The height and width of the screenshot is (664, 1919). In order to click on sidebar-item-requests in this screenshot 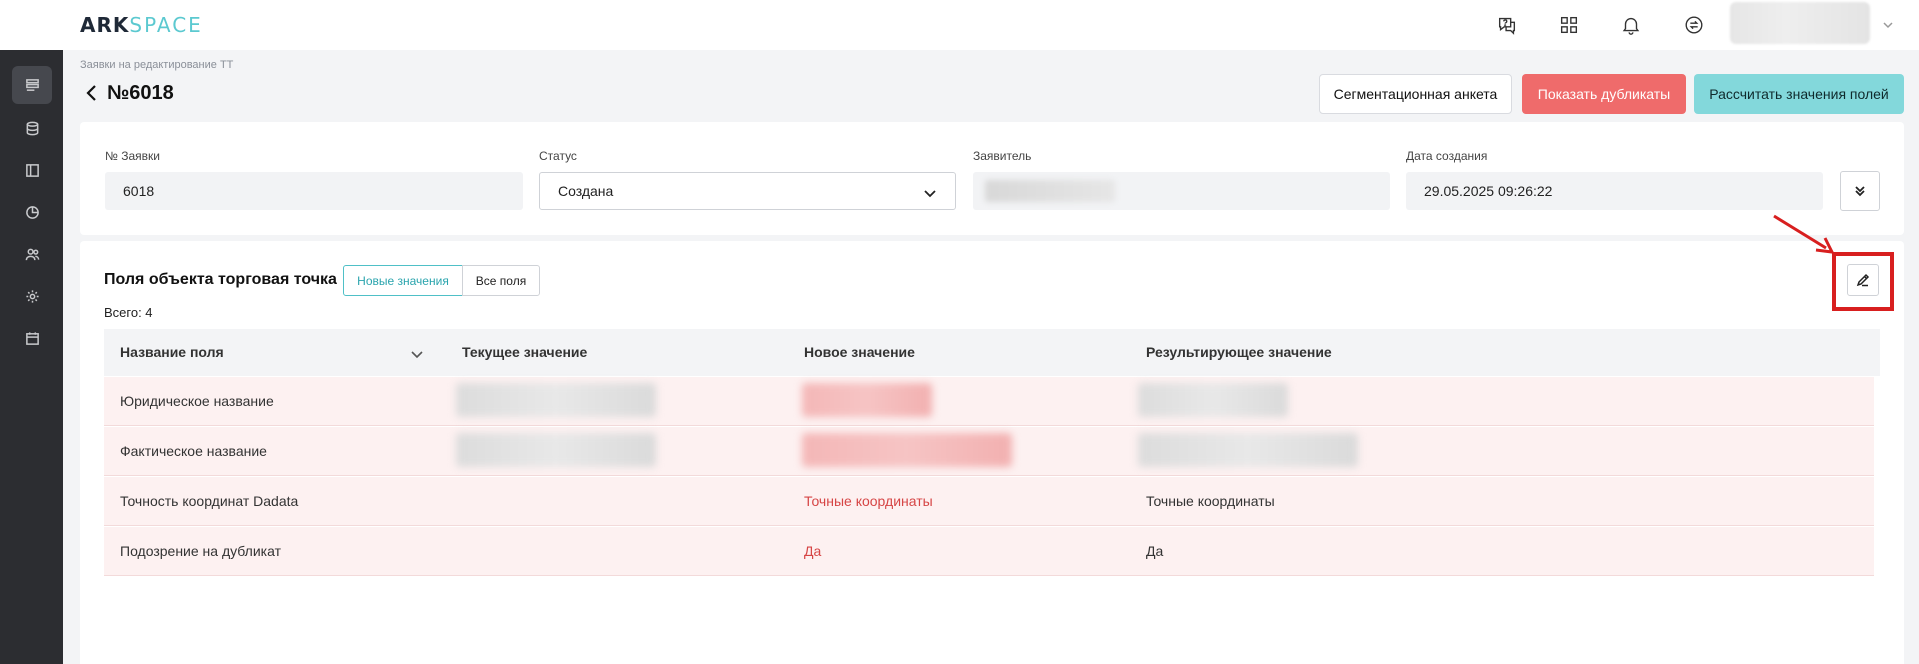, I will do `click(32, 85)`.